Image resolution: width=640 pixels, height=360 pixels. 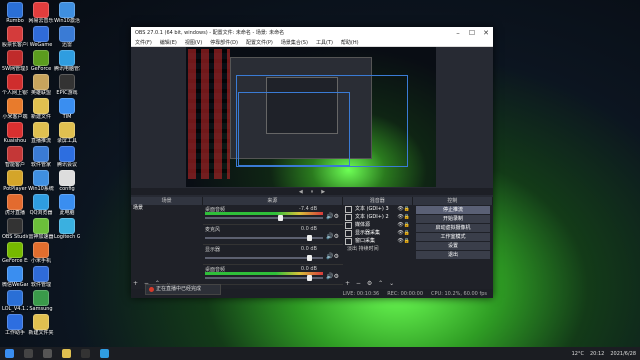 What do you see at coordinates (378, 233) in the screenshot?
I see `source-item: 显示器采集 👁🔒` at bounding box center [378, 233].